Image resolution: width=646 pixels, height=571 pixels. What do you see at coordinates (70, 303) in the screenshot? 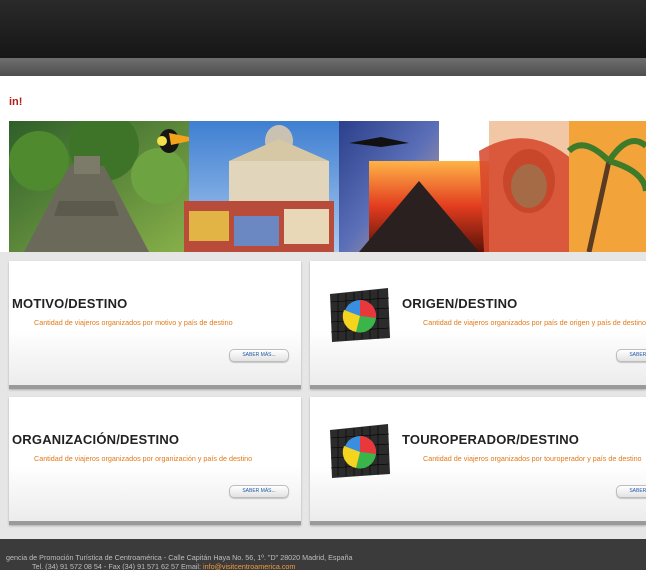
I see `card-title: MOTIVO/DESTINO` at bounding box center [70, 303].